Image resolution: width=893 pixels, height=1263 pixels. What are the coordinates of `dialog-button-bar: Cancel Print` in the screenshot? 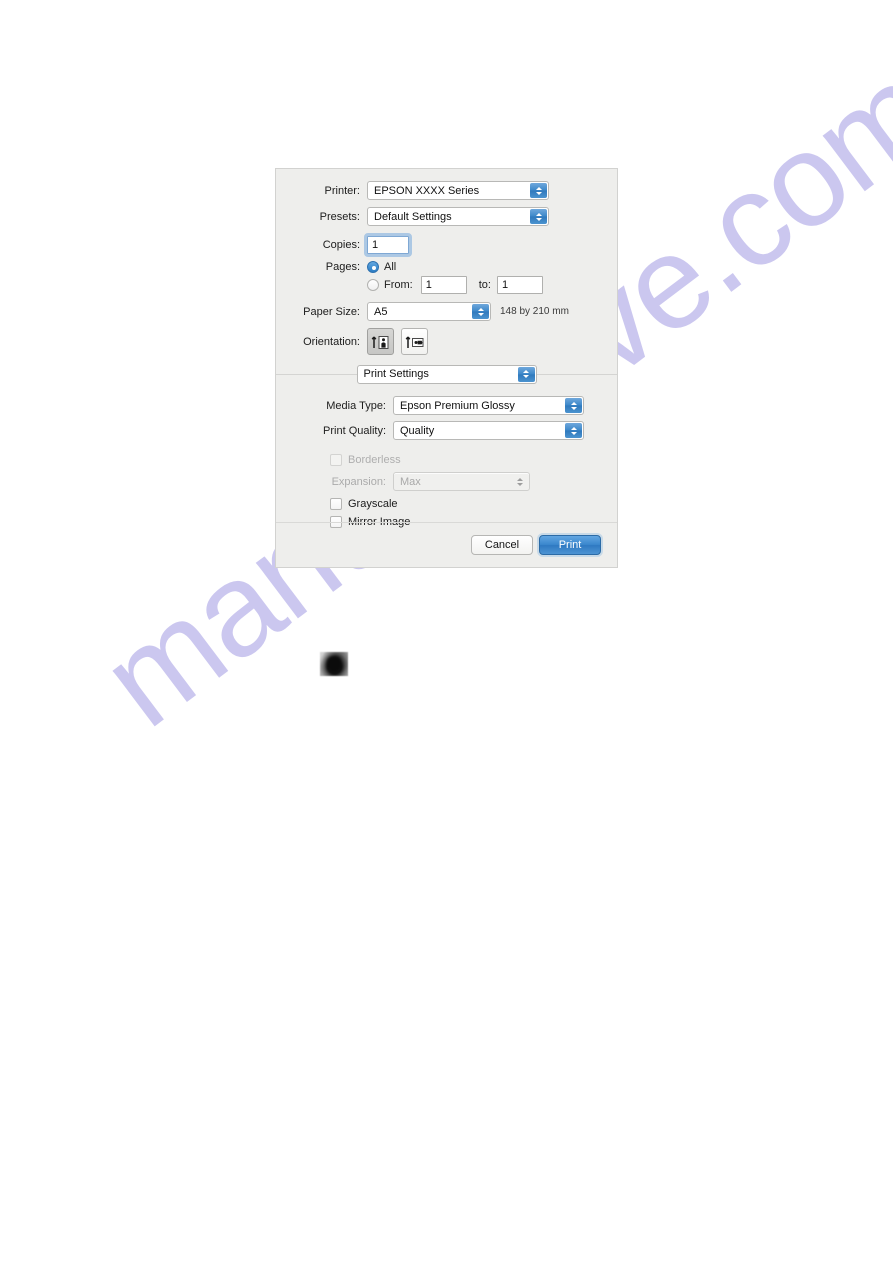 It's located at (536, 545).